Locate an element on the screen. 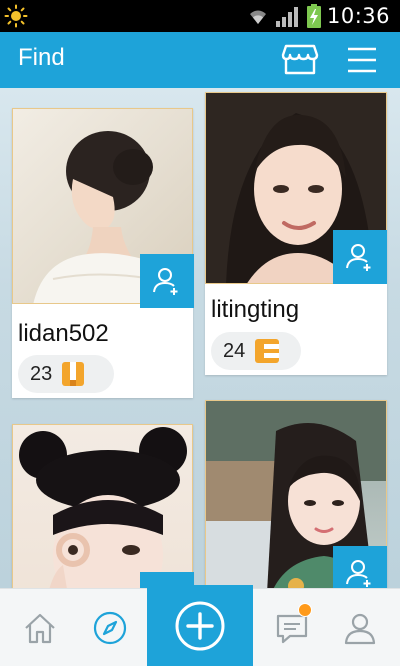 Image resolution: width=400 pixels, height=666 pixels. user-photo is located at coordinates (102, 506).